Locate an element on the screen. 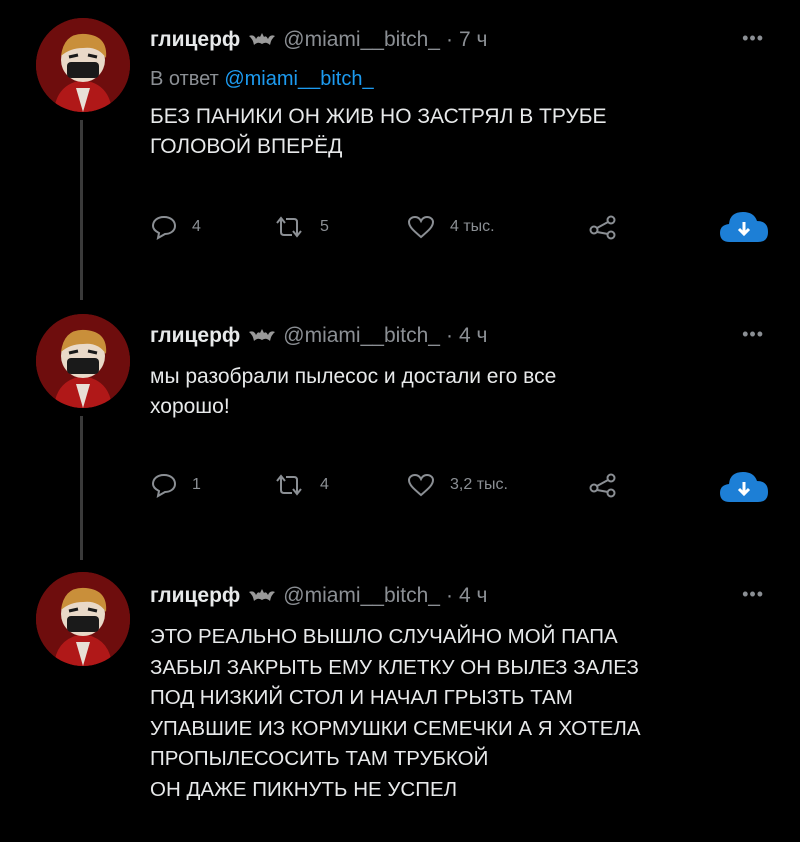 This screenshot has width=800, height=842. reply-mention-link: @miami__bitch_ is located at coordinates (298, 79).